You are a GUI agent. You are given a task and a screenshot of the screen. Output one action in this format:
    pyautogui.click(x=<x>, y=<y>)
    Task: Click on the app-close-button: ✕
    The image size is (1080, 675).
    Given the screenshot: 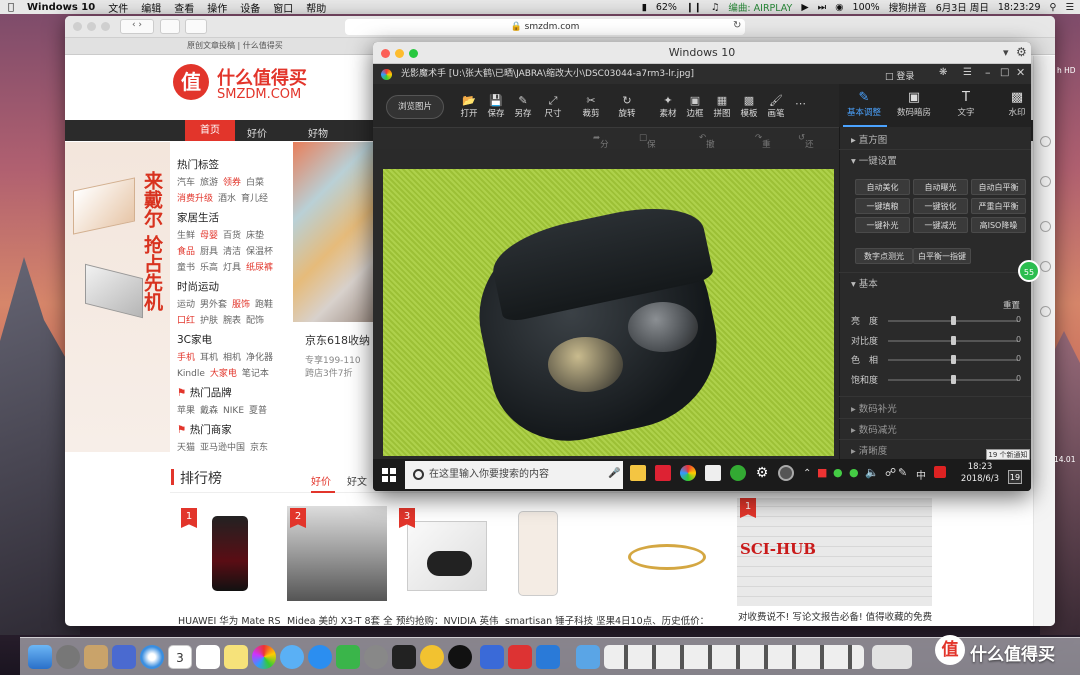 What is the action you would take?
    pyautogui.click(x=1020, y=72)
    